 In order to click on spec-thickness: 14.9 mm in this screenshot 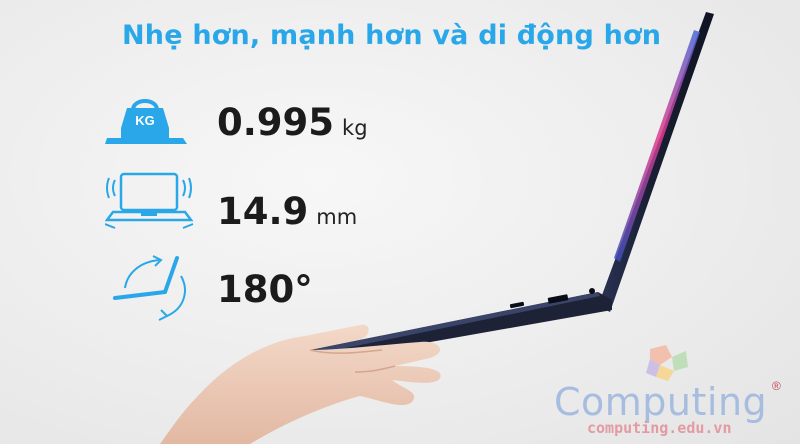, I will do `click(270, 203)`.